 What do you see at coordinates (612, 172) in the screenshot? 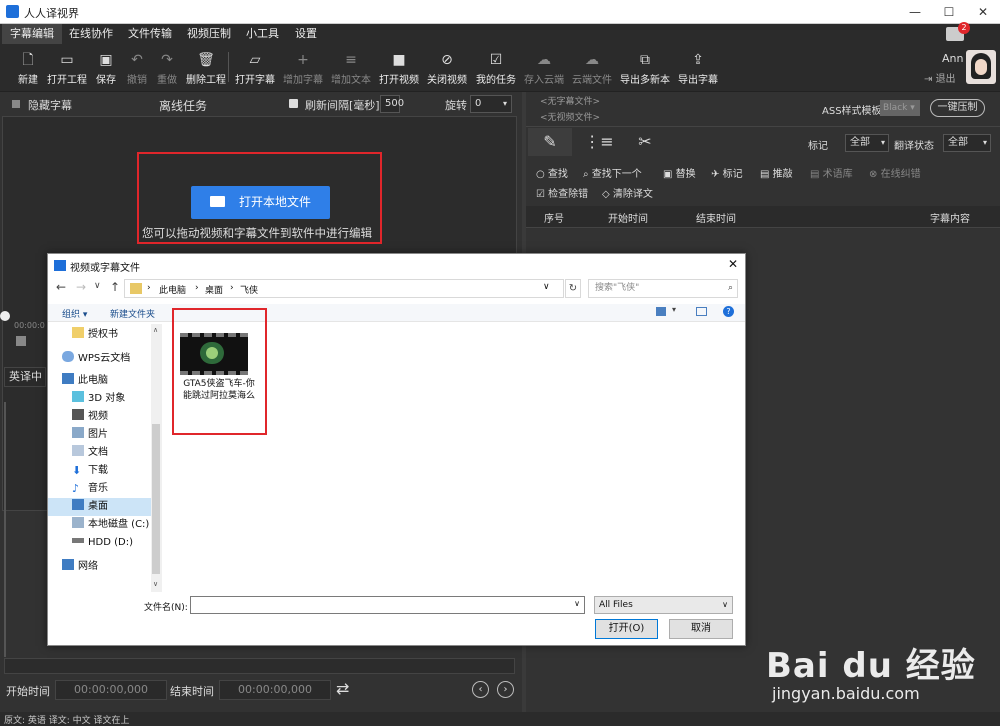
I see `find-next-button: ⌕ 查找下一个` at bounding box center [612, 172].